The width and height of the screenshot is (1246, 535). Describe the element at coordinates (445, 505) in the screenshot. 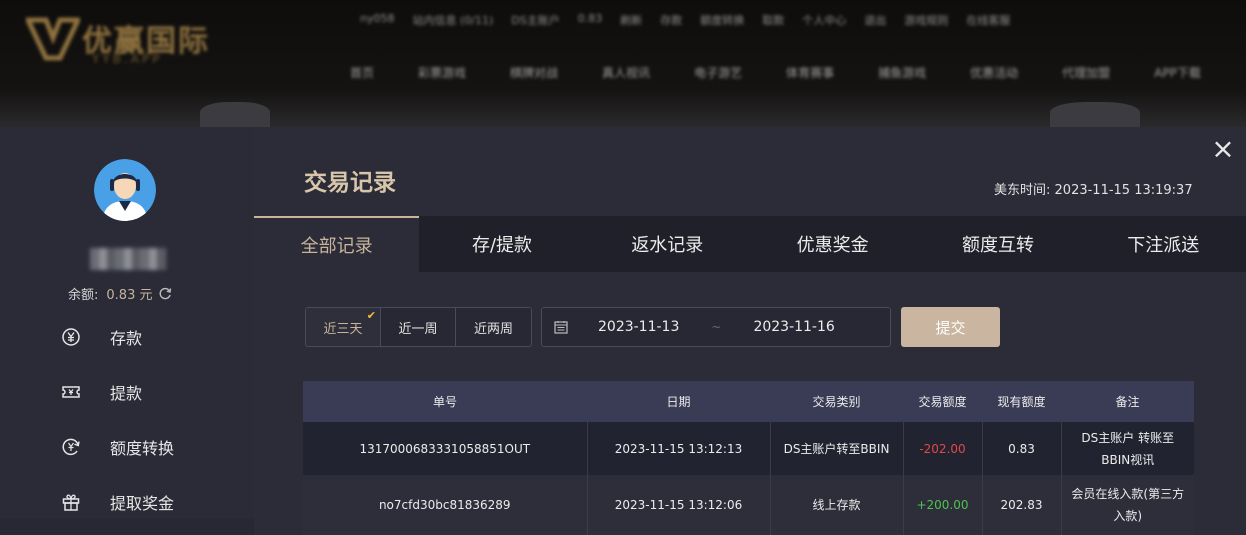

I see `cell-order-id: no7cfd30bc81836289` at that location.